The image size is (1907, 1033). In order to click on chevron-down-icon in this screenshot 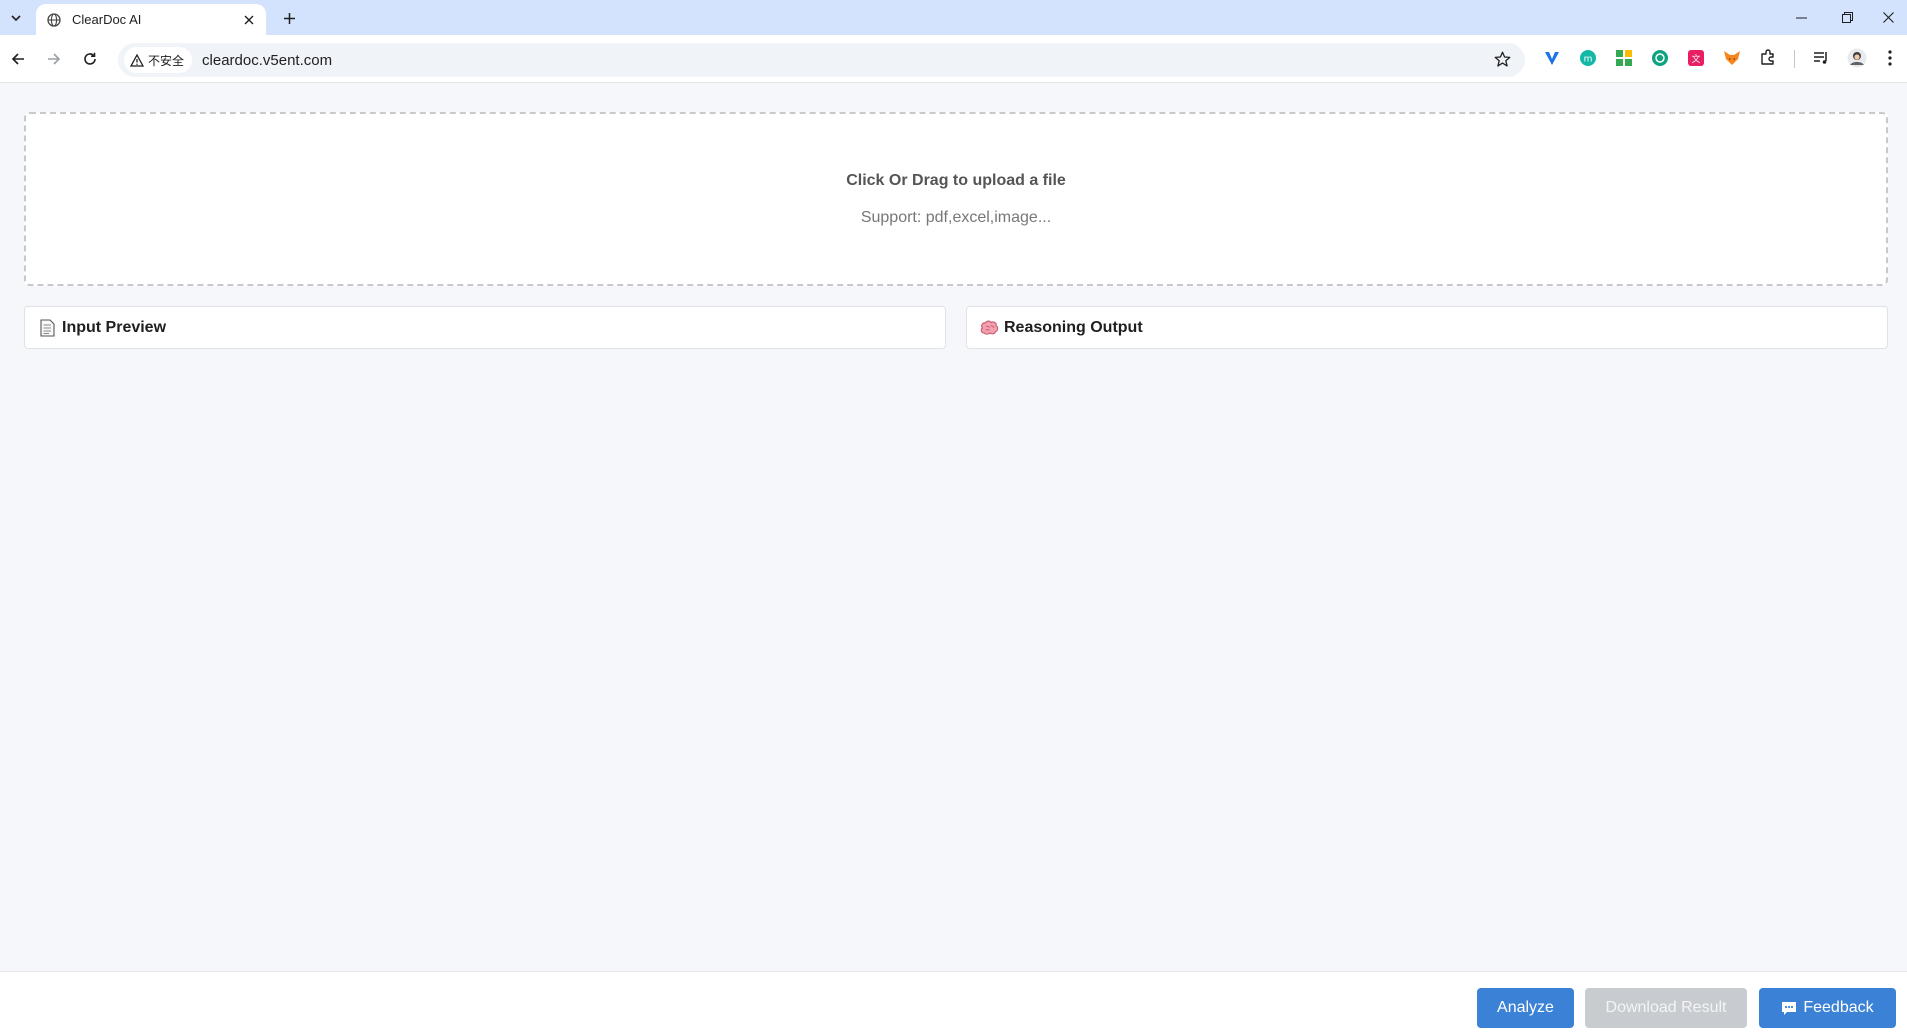, I will do `click(16, 18)`.